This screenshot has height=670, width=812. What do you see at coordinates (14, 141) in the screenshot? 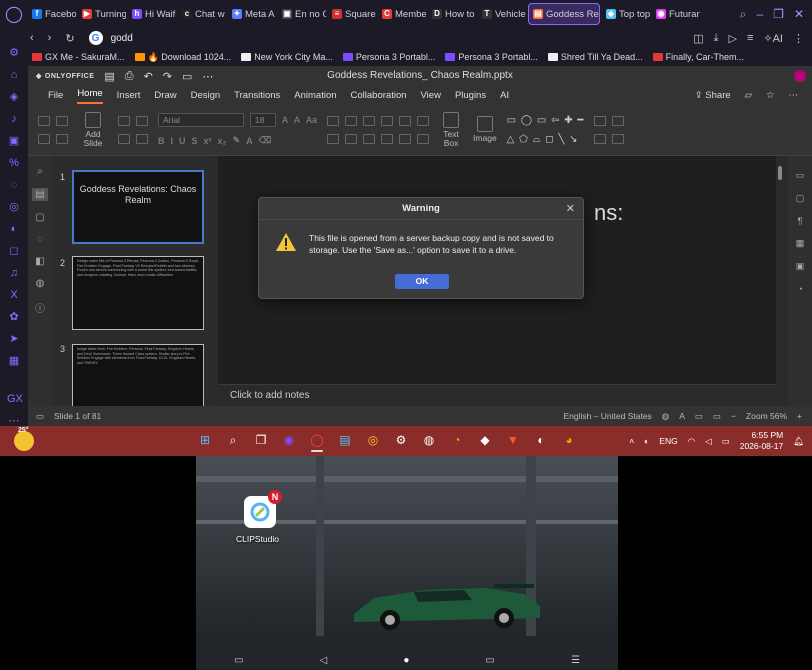
I see `twitch-icon: ▣` at bounding box center [14, 141].